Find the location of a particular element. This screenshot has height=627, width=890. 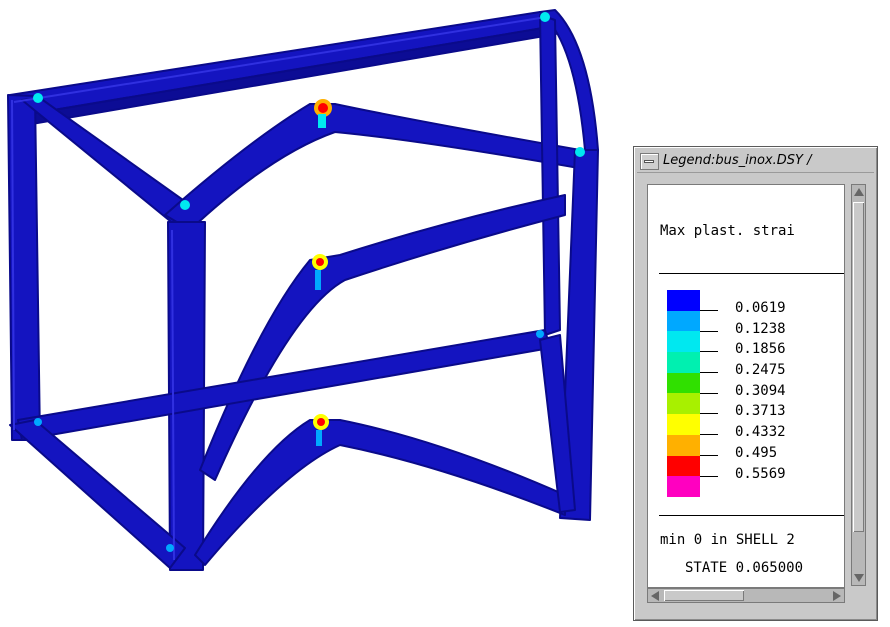

vertical-scrollbar is located at coordinates (858, 385).